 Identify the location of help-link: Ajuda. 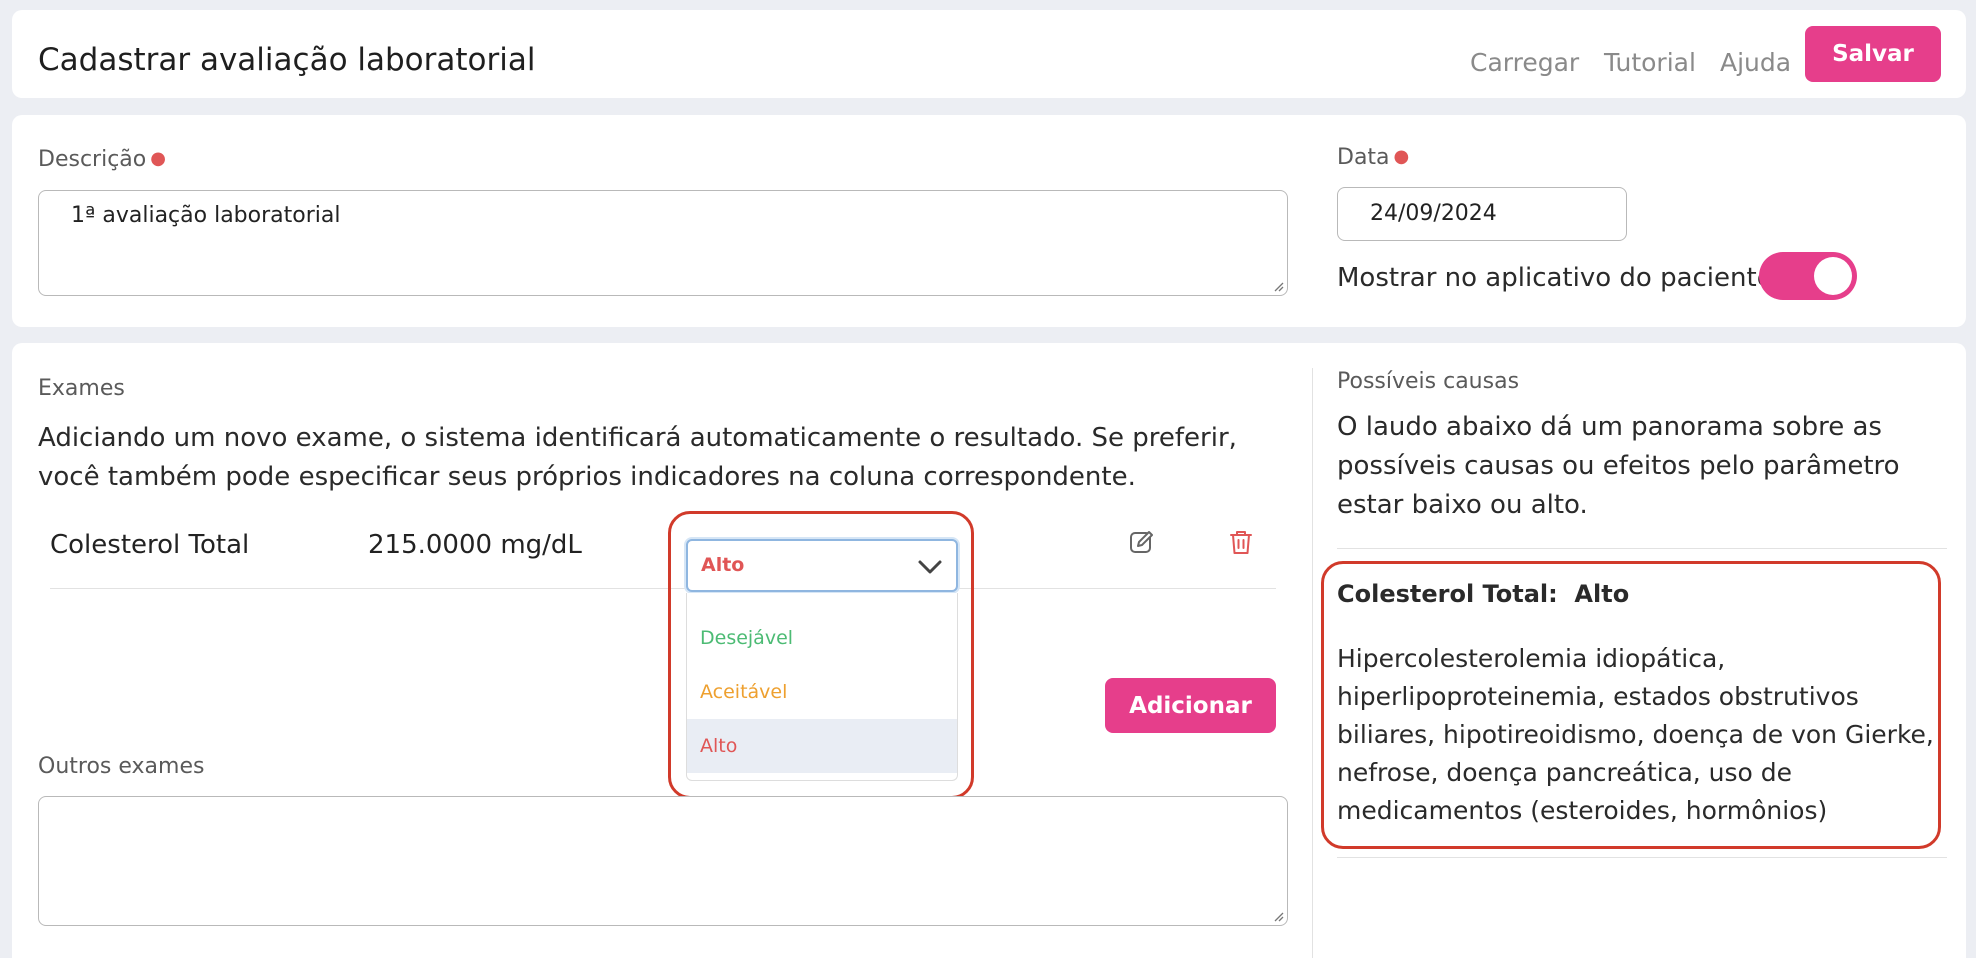
(1755, 62).